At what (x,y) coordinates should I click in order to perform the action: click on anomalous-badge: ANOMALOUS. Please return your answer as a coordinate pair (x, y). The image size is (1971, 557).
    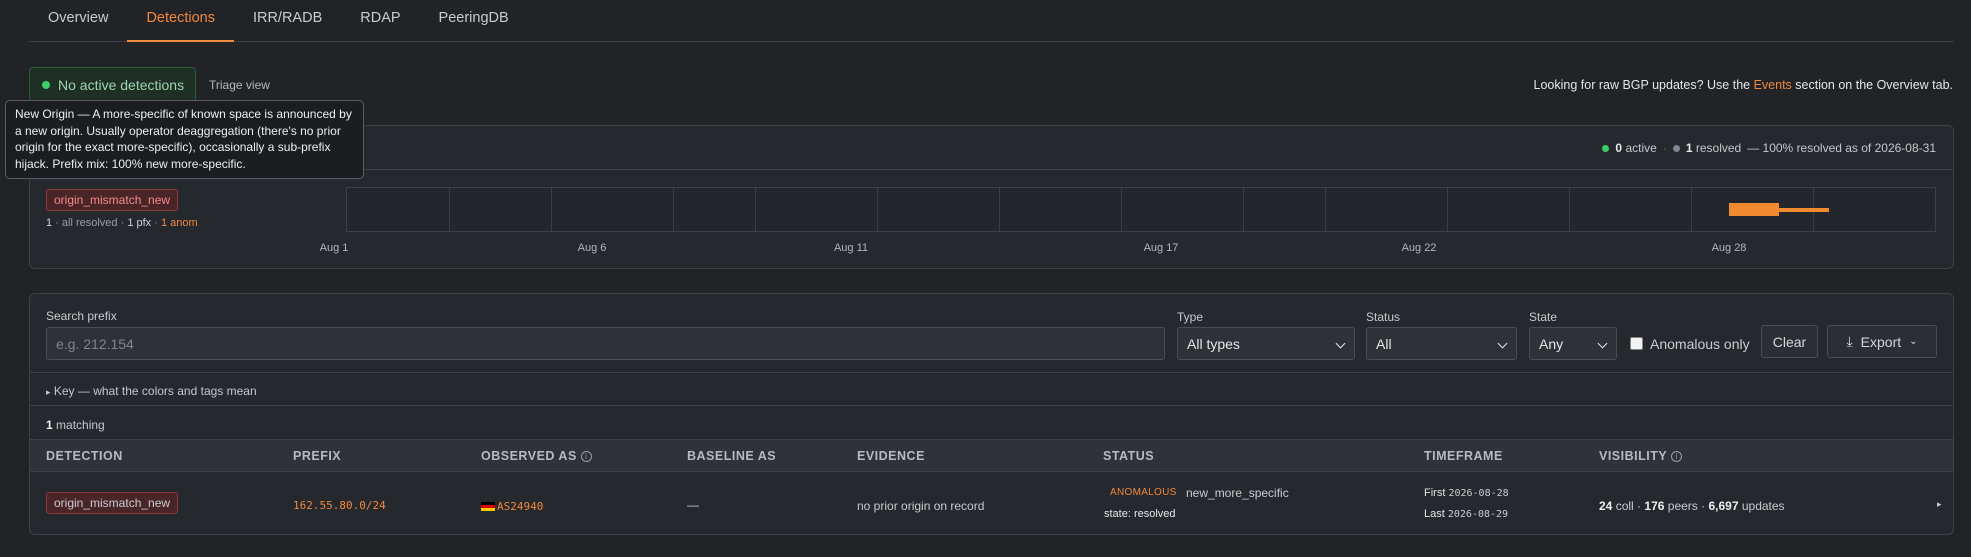
    Looking at the image, I should click on (1143, 492).